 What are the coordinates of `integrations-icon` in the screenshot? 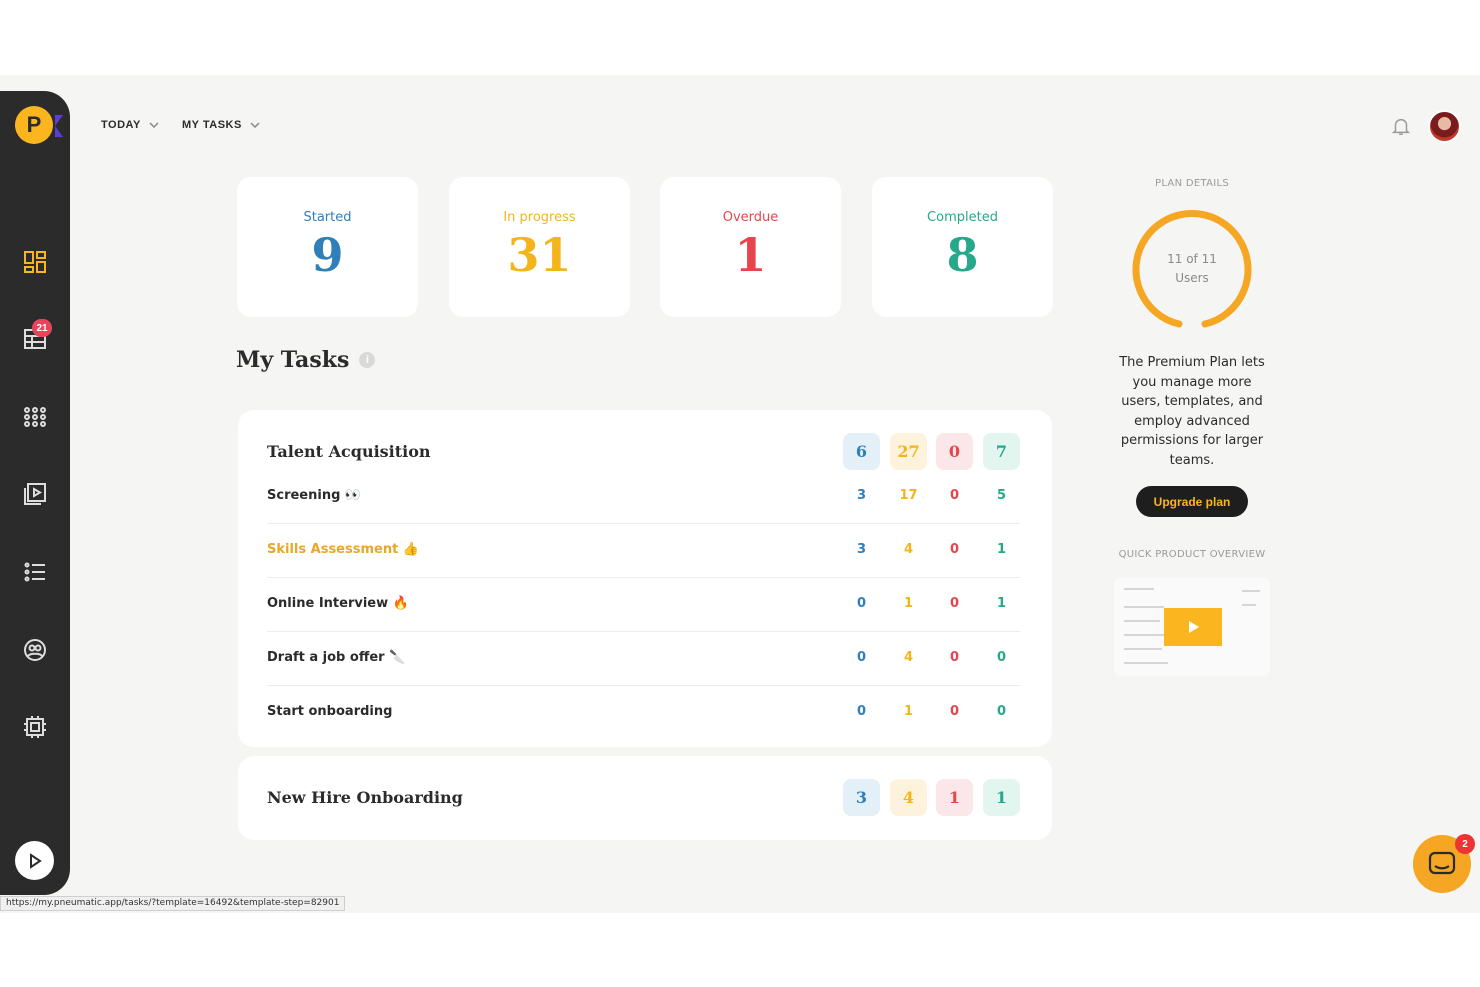 It's located at (35, 727).